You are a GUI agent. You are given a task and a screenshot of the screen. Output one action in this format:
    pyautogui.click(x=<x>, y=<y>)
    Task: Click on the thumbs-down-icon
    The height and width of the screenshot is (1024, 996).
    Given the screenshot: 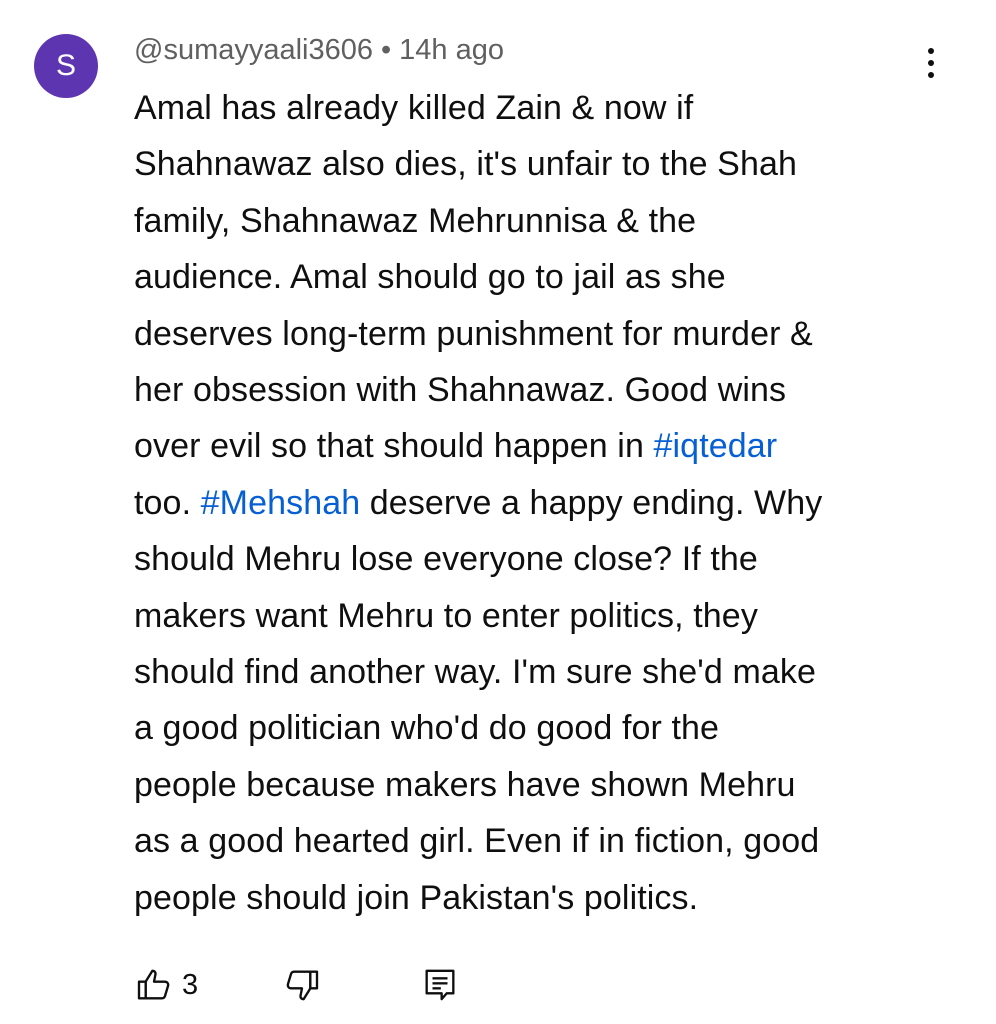 What is the action you would take?
    pyautogui.click(x=302, y=985)
    